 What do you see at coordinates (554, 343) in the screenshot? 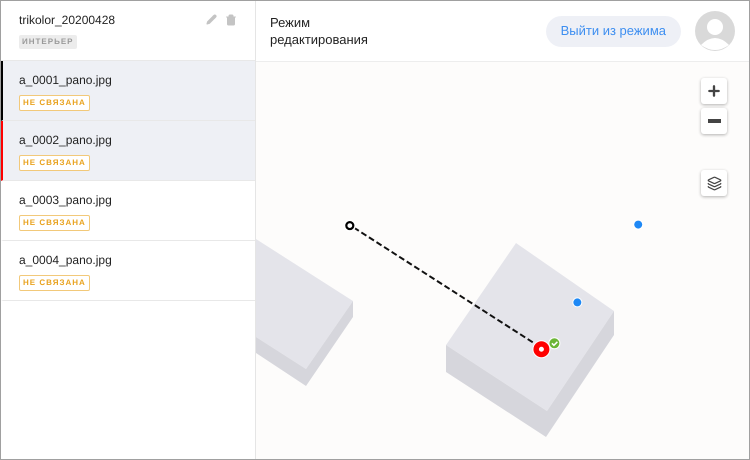
I see `check-icon` at bounding box center [554, 343].